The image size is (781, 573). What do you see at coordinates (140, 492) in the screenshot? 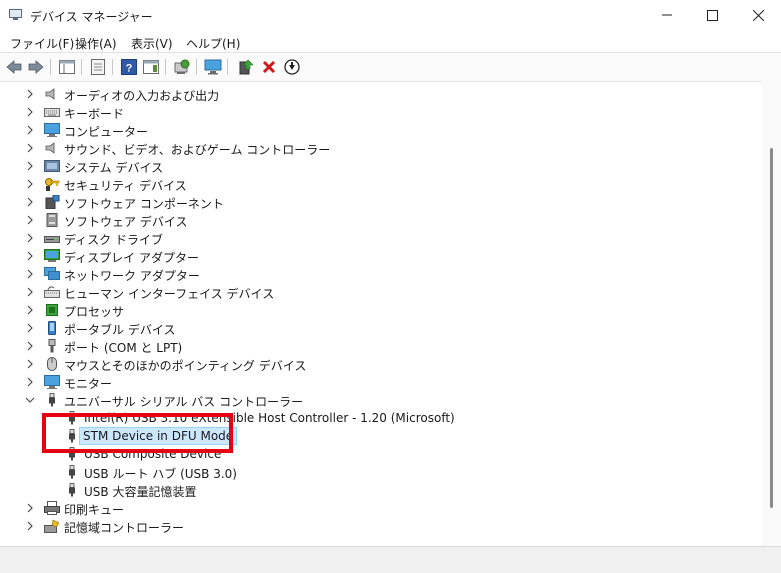
I see `device-label: USB 大容量記憶装置` at bounding box center [140, 492].